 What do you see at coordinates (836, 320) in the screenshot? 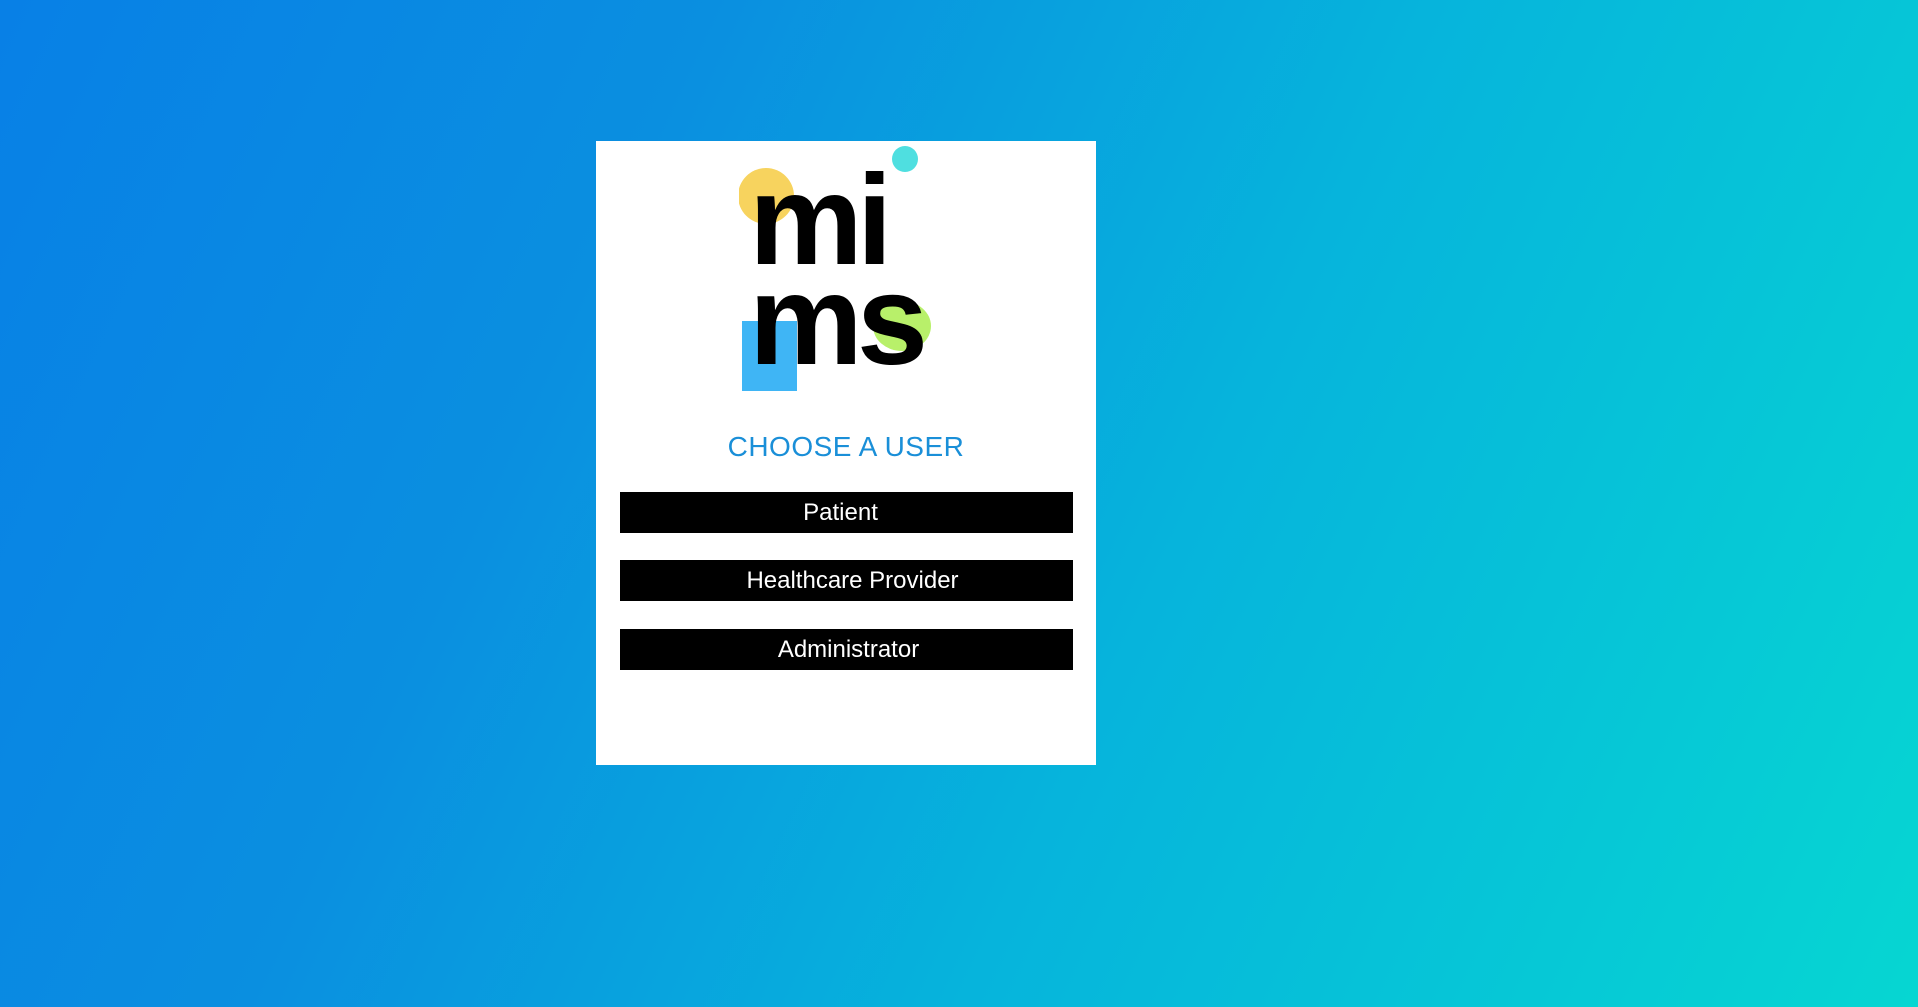
I see `logo-text-line2: ms` at bounding box center [836, 320].